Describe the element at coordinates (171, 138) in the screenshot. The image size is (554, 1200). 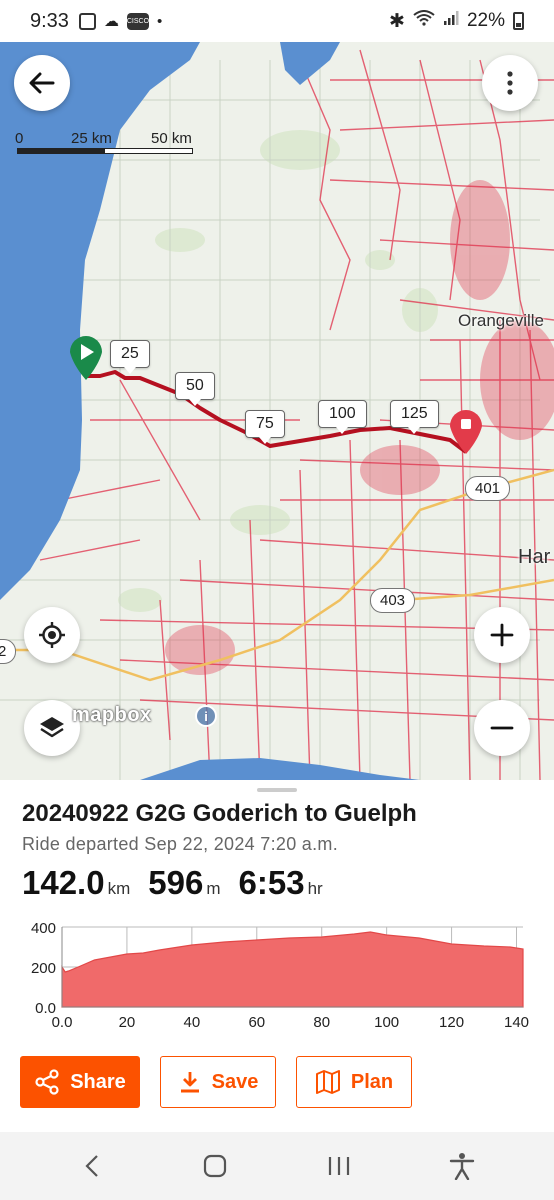
I see `scale-label-50: 50 km` at that location.